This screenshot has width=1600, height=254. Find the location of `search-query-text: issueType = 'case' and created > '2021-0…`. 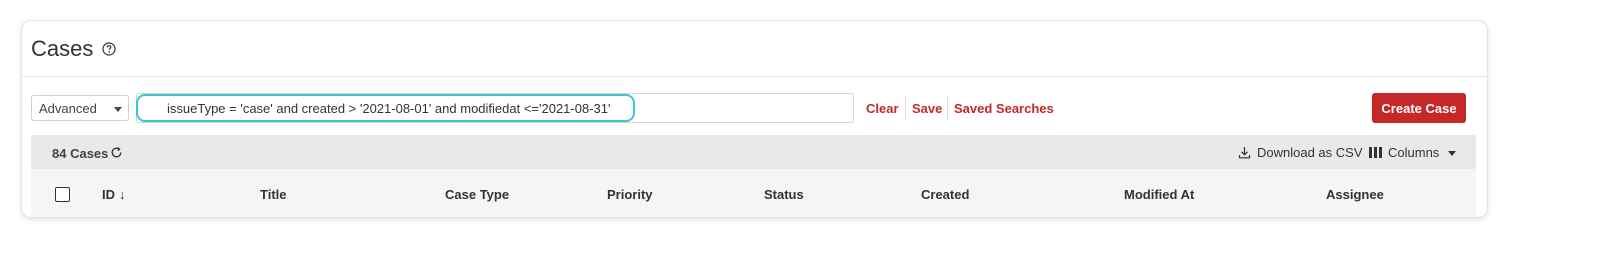

search-query-text: issueType = 'case' and created > '2021-0… is located at coordinates (389, 108).